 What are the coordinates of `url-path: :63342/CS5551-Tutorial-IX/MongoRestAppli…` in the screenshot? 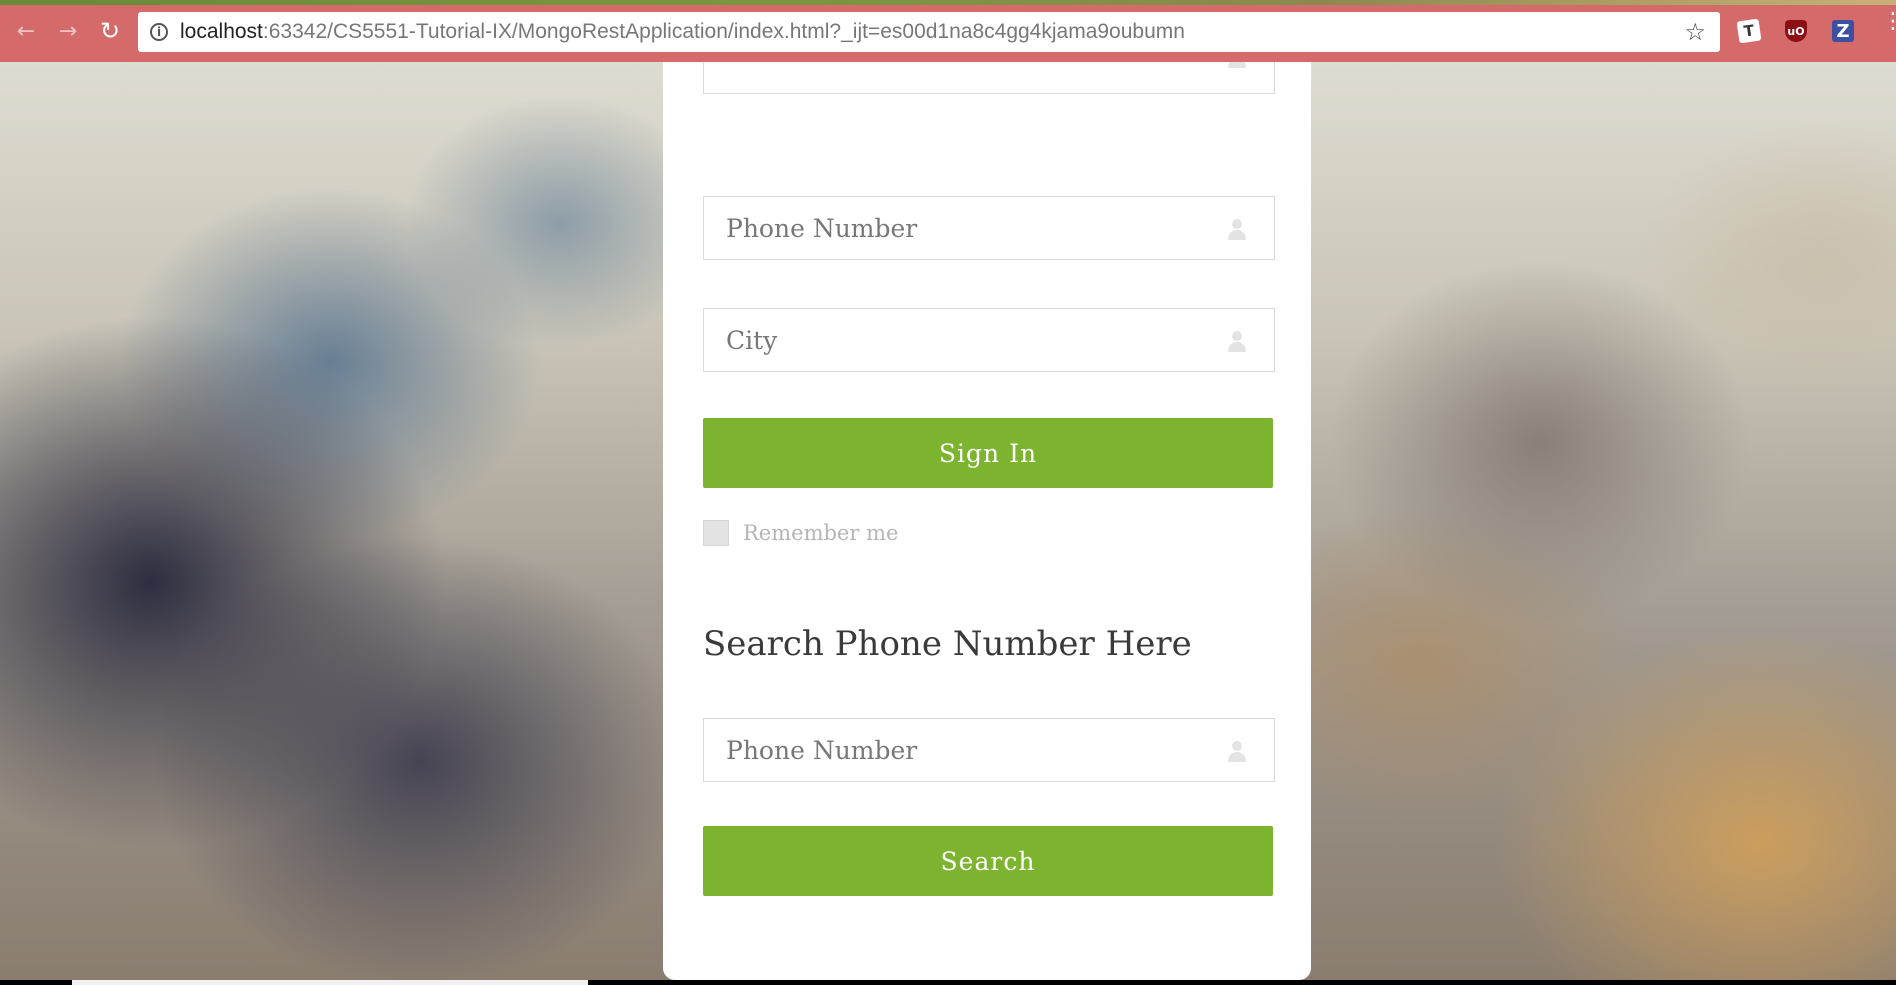 It's located at (723, 31).